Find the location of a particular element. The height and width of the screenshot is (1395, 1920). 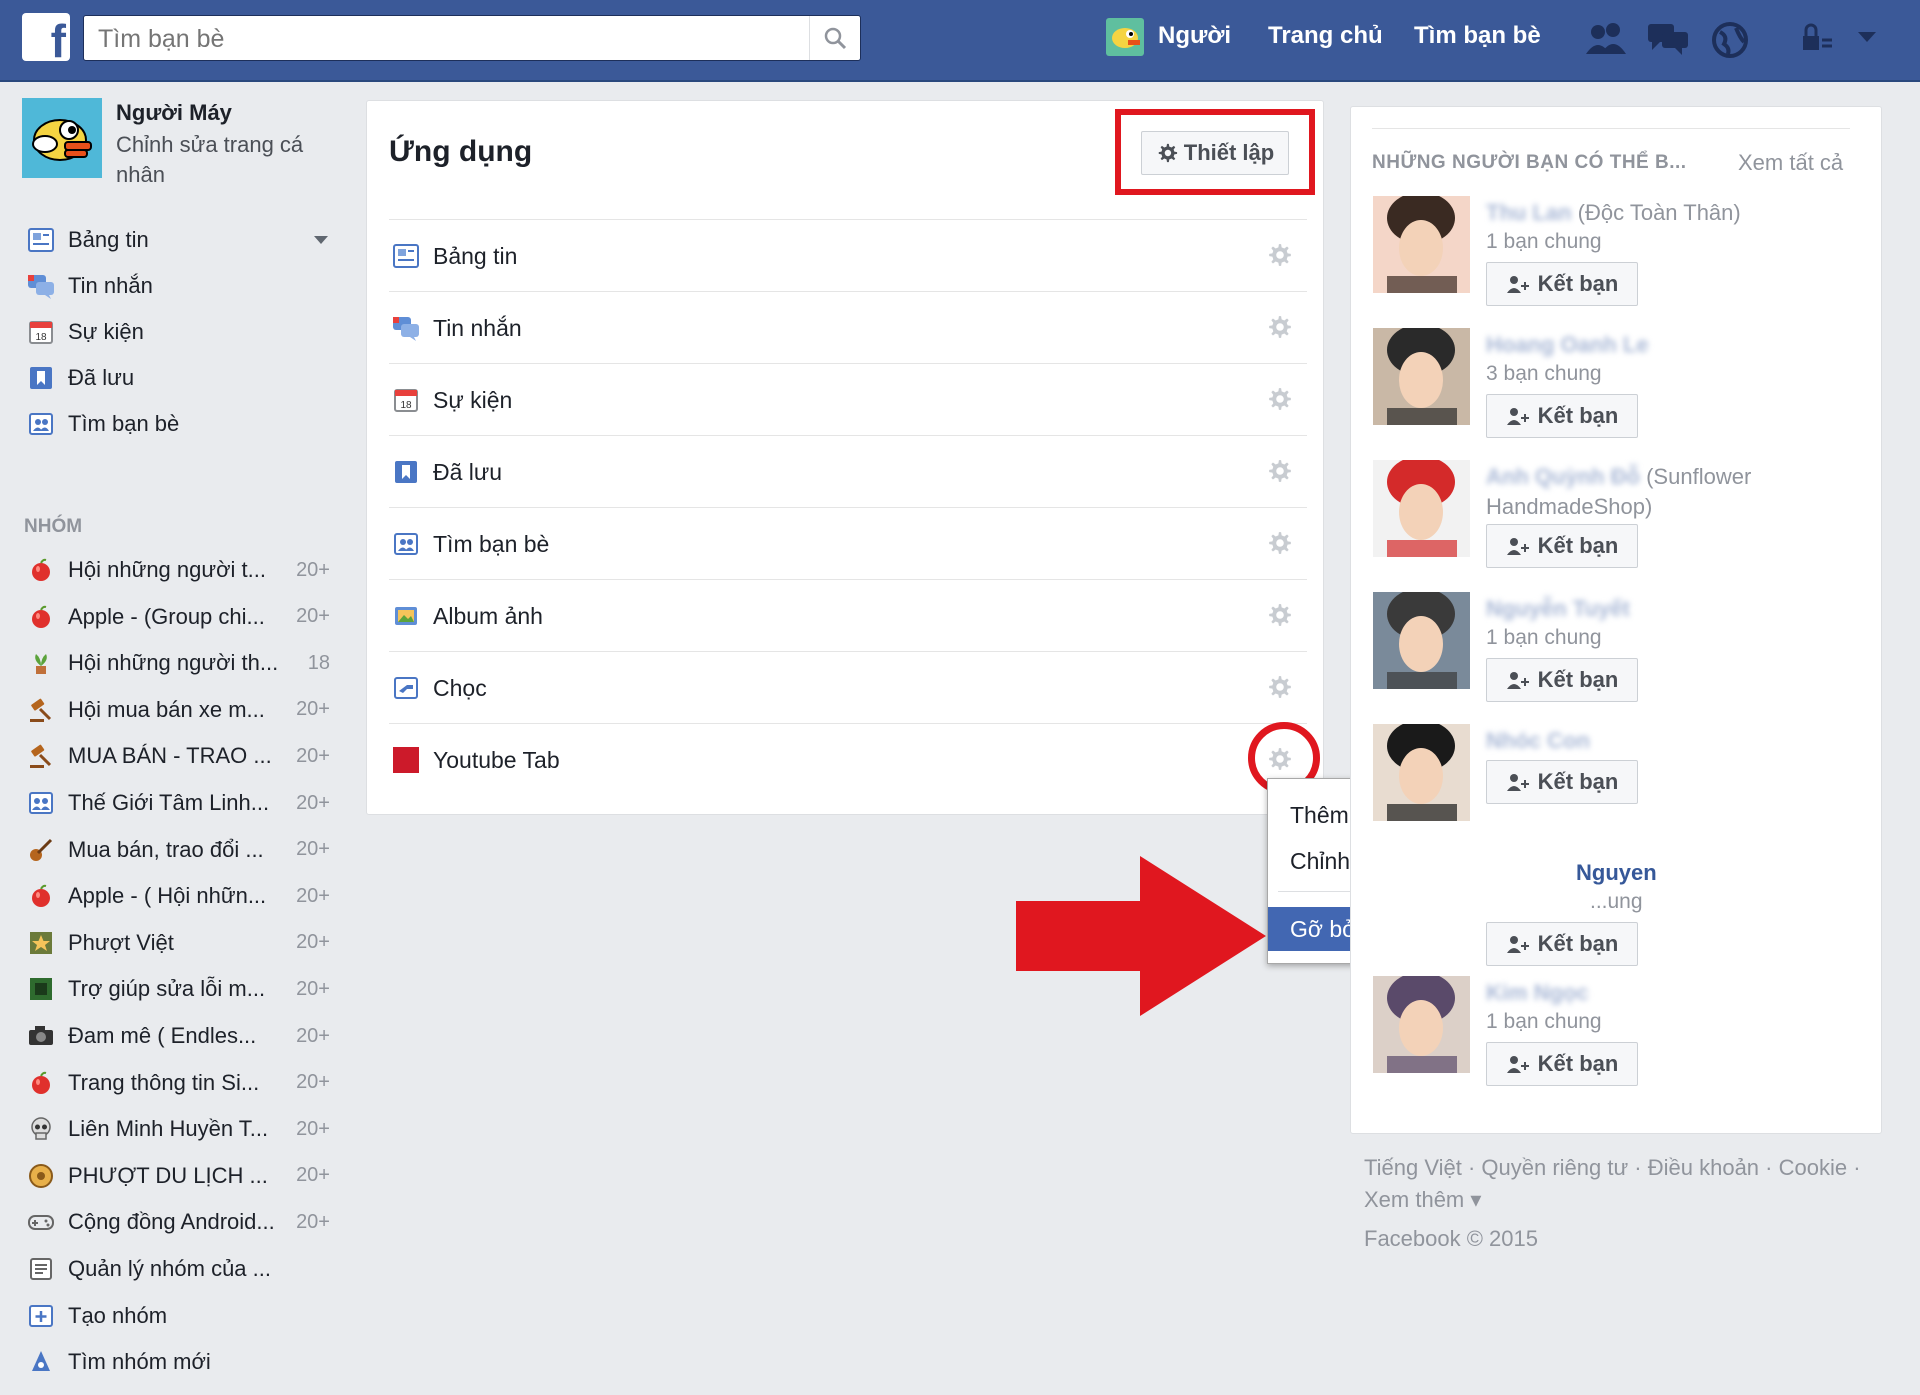

facebook-logo: f is located at coordinates (46, 37).